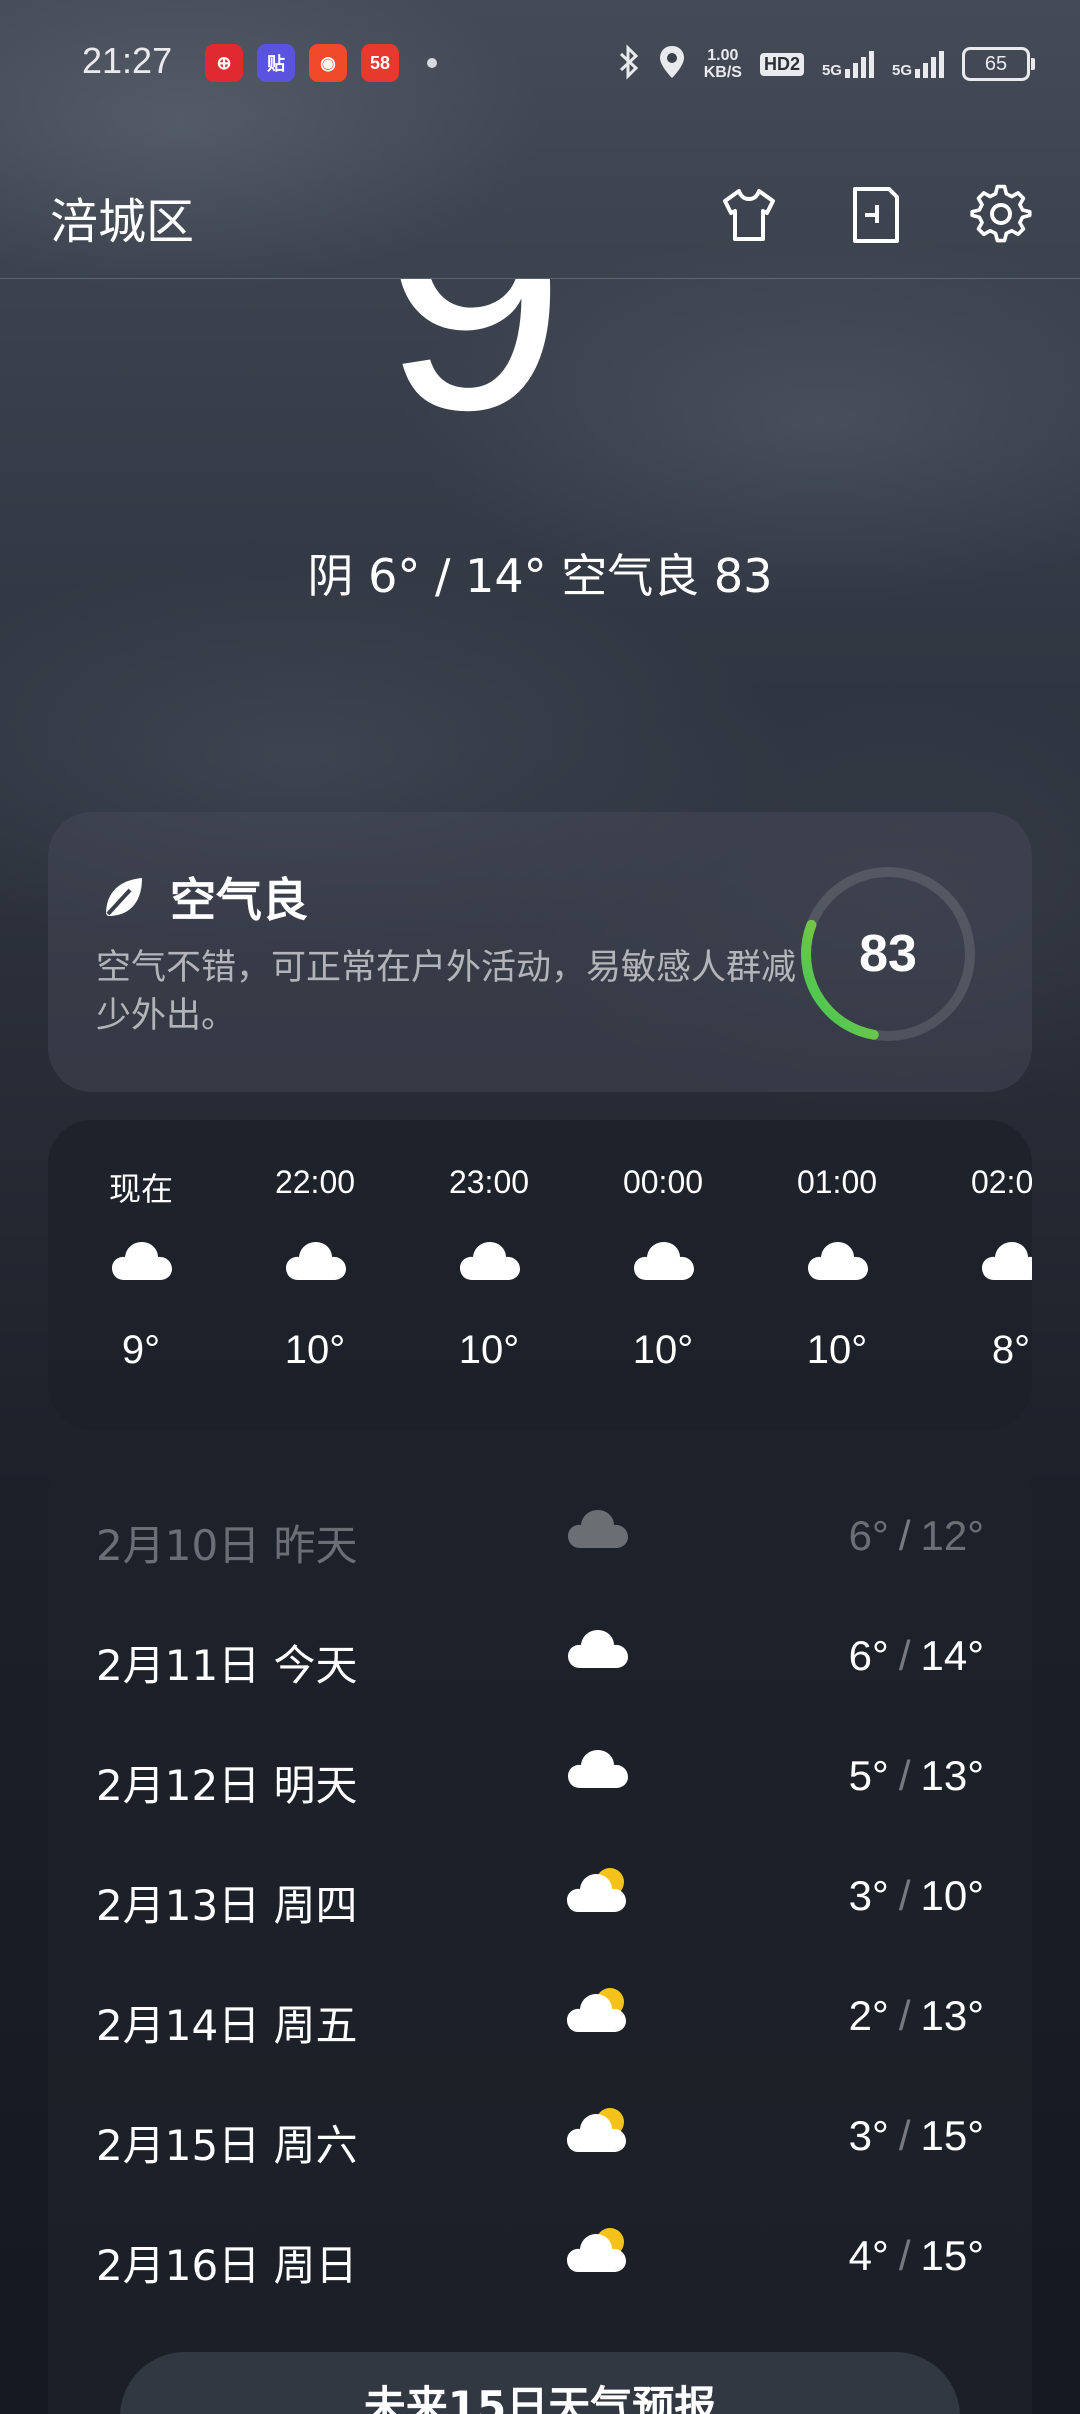 This screenshot has height=2414, width=1080. What do you see at coordinates (141, 1350) in the screenshot?
I see `hourly-temperature: 9°` at bounding box center [141, 1350].